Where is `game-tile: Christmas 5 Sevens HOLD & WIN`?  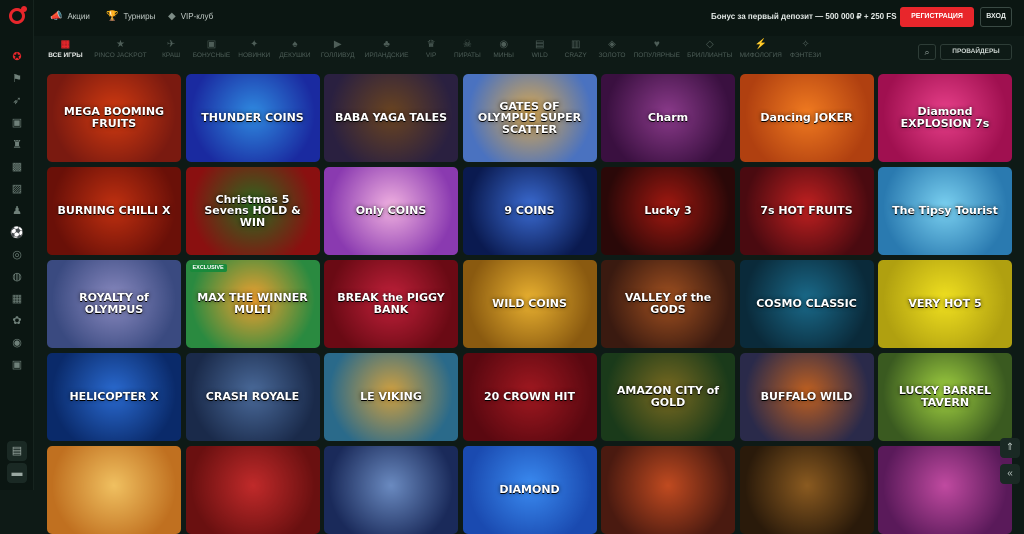 game-tile: Christmas 5 Sevens HOLD & WIN is located at coordinates (252, 211).